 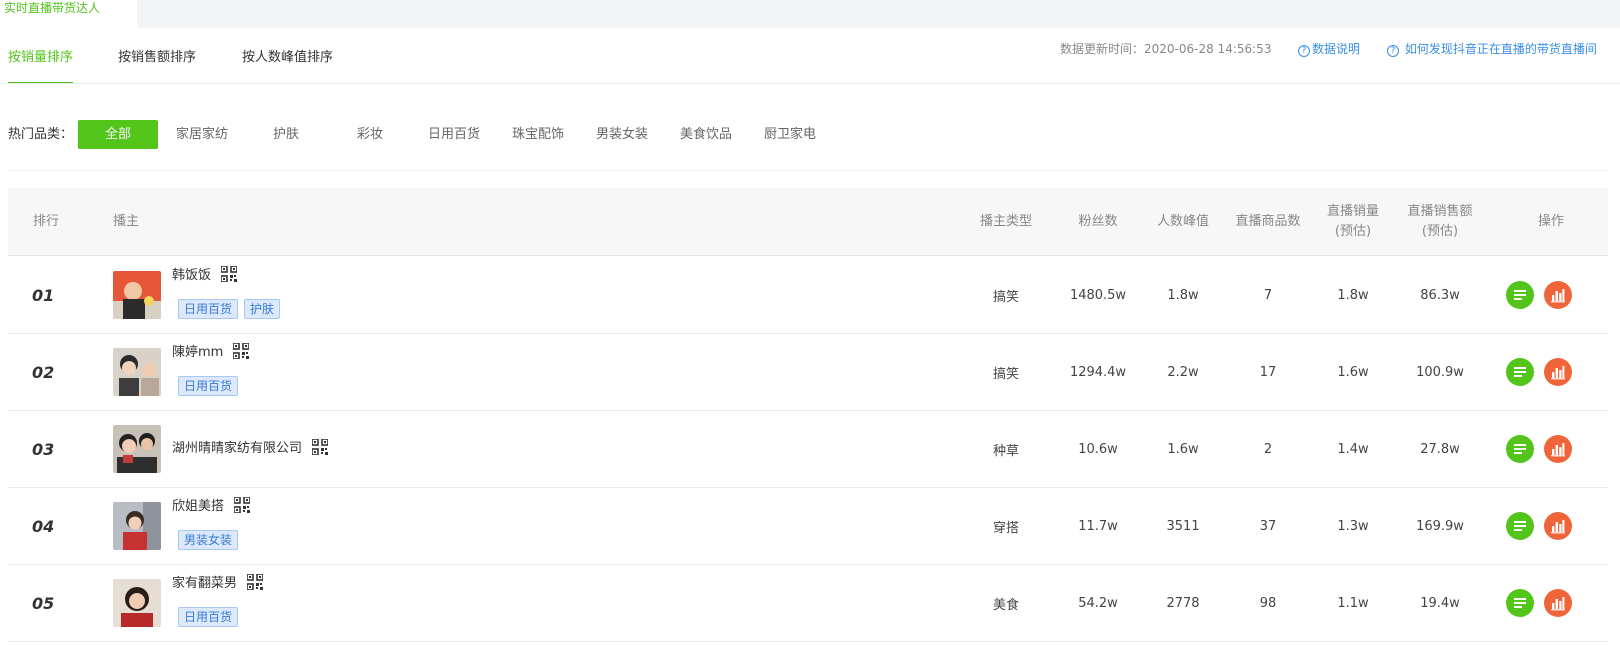 What do you see at coordinates (808, 170) in the screenshot?
I see `category-divider` at bounding box center [808, 170].